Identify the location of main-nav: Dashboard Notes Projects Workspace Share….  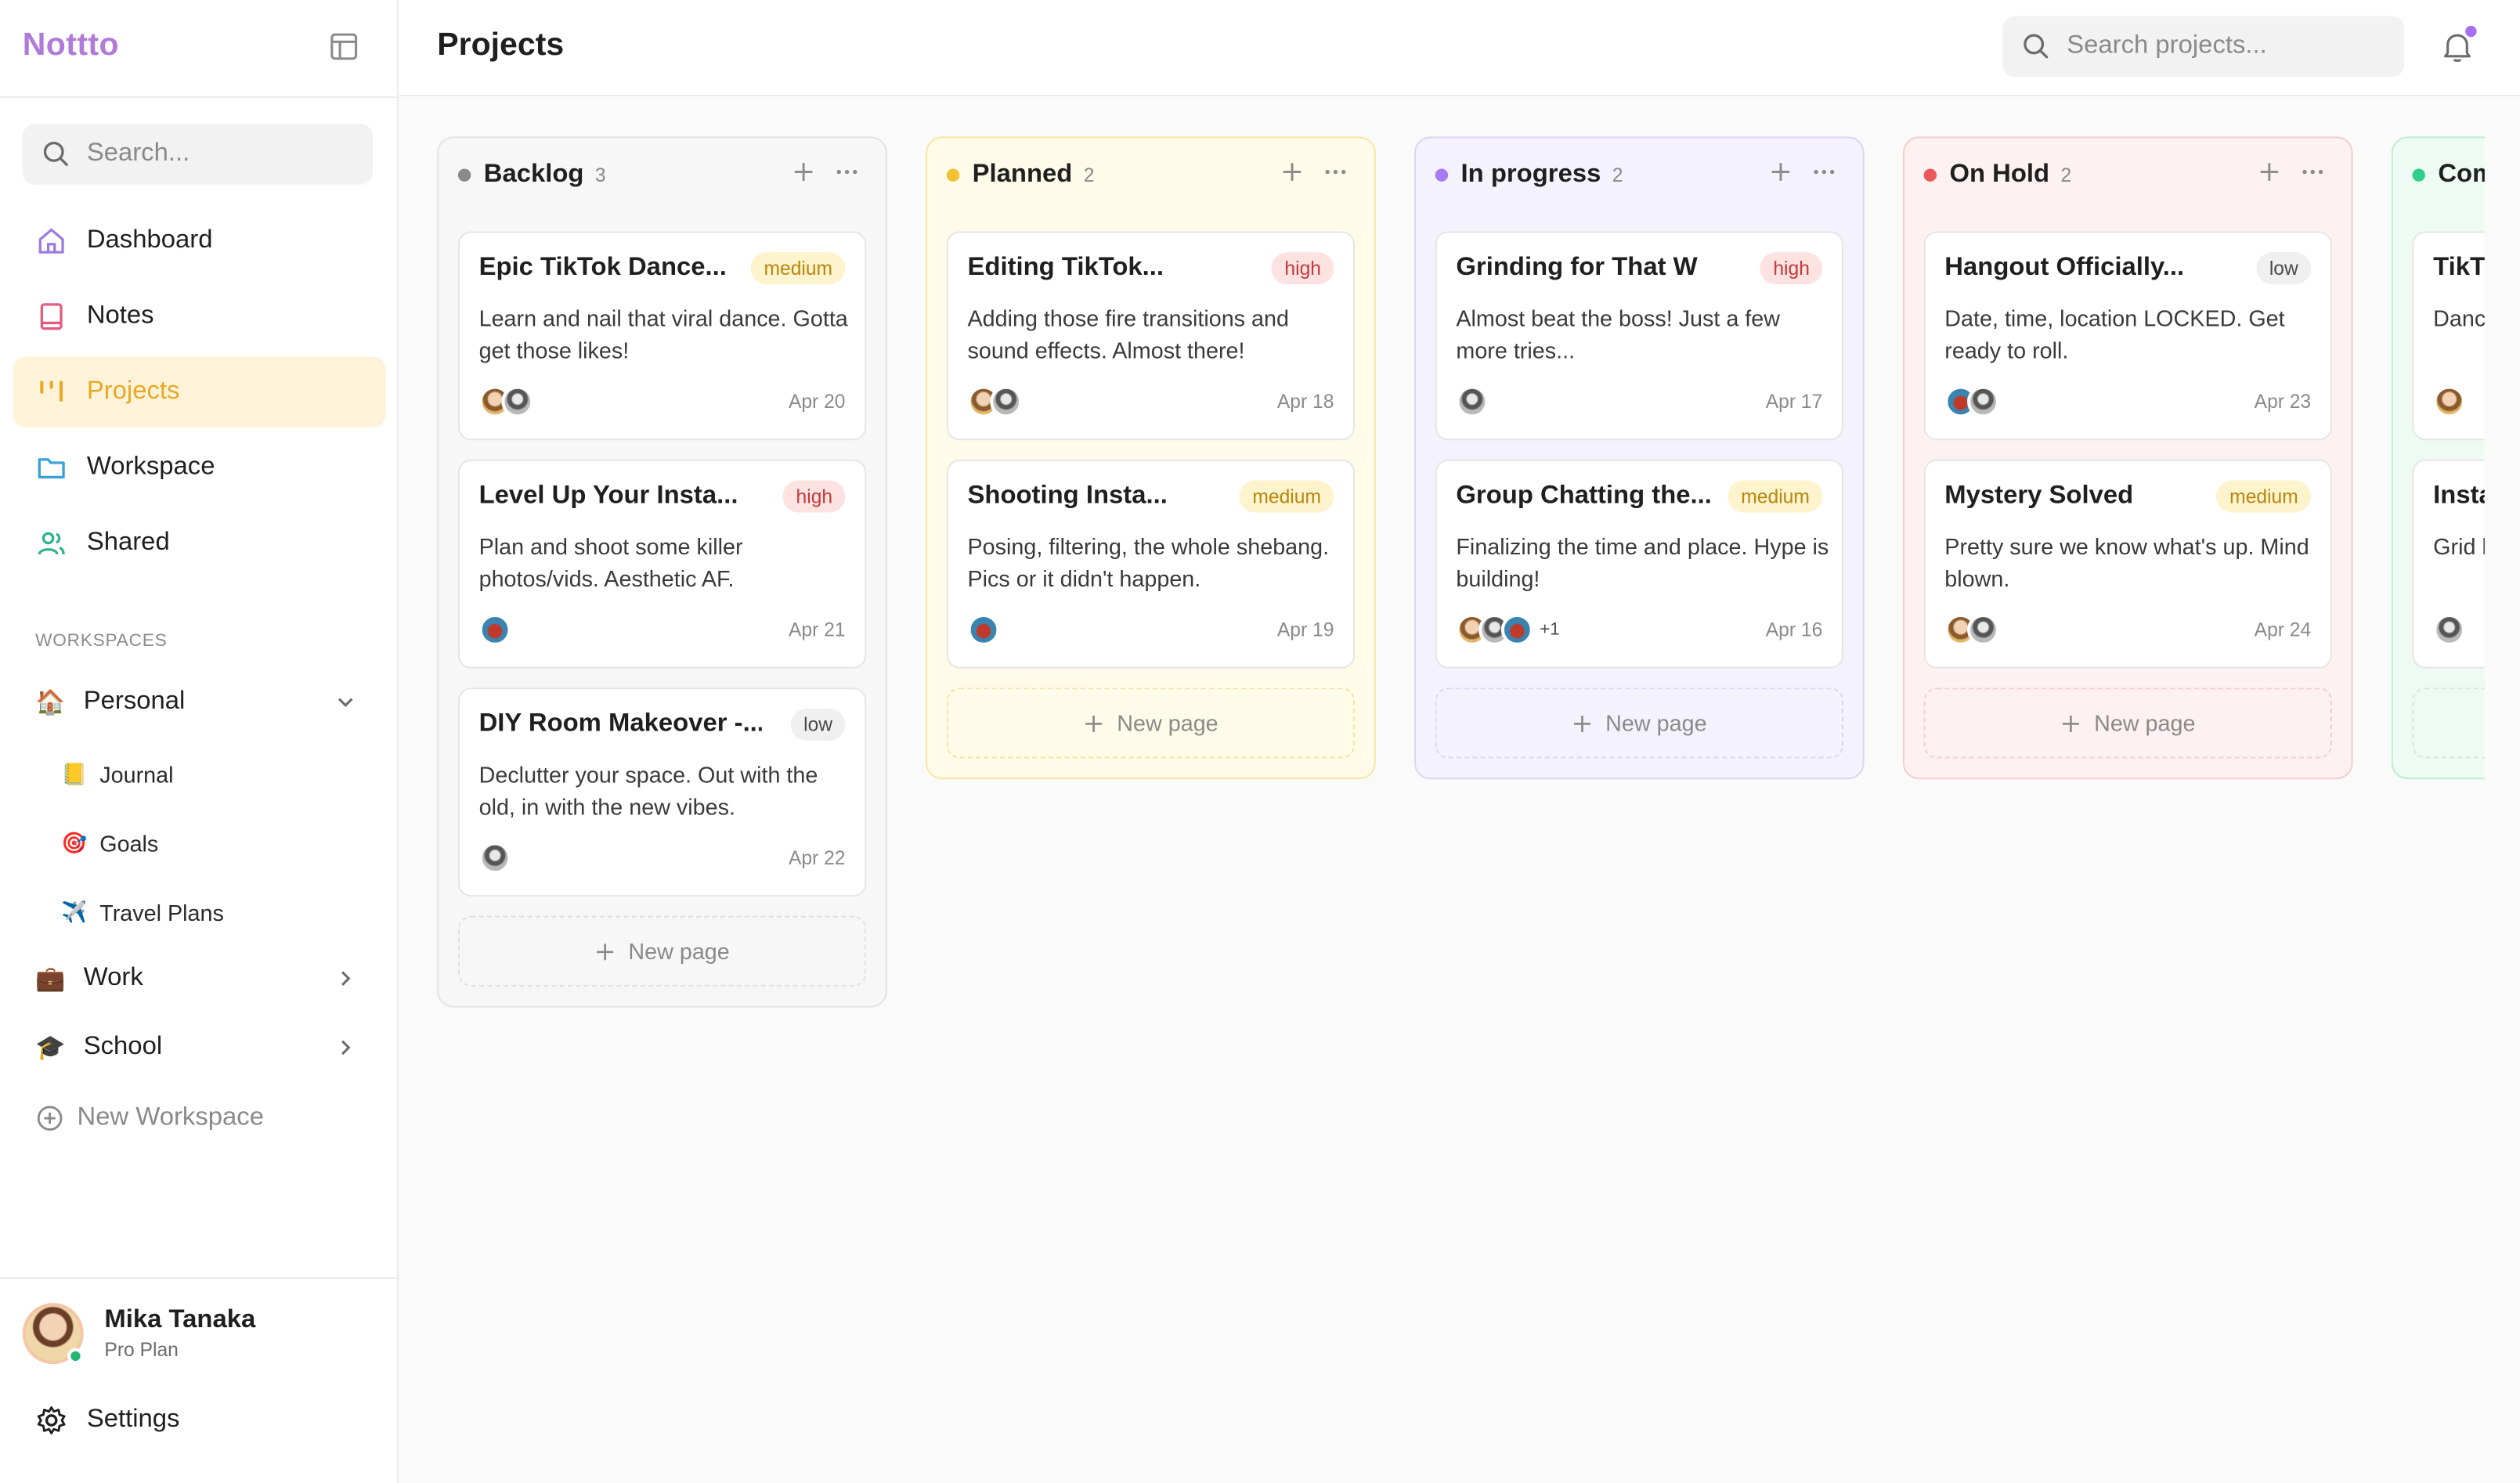
(199, 394).